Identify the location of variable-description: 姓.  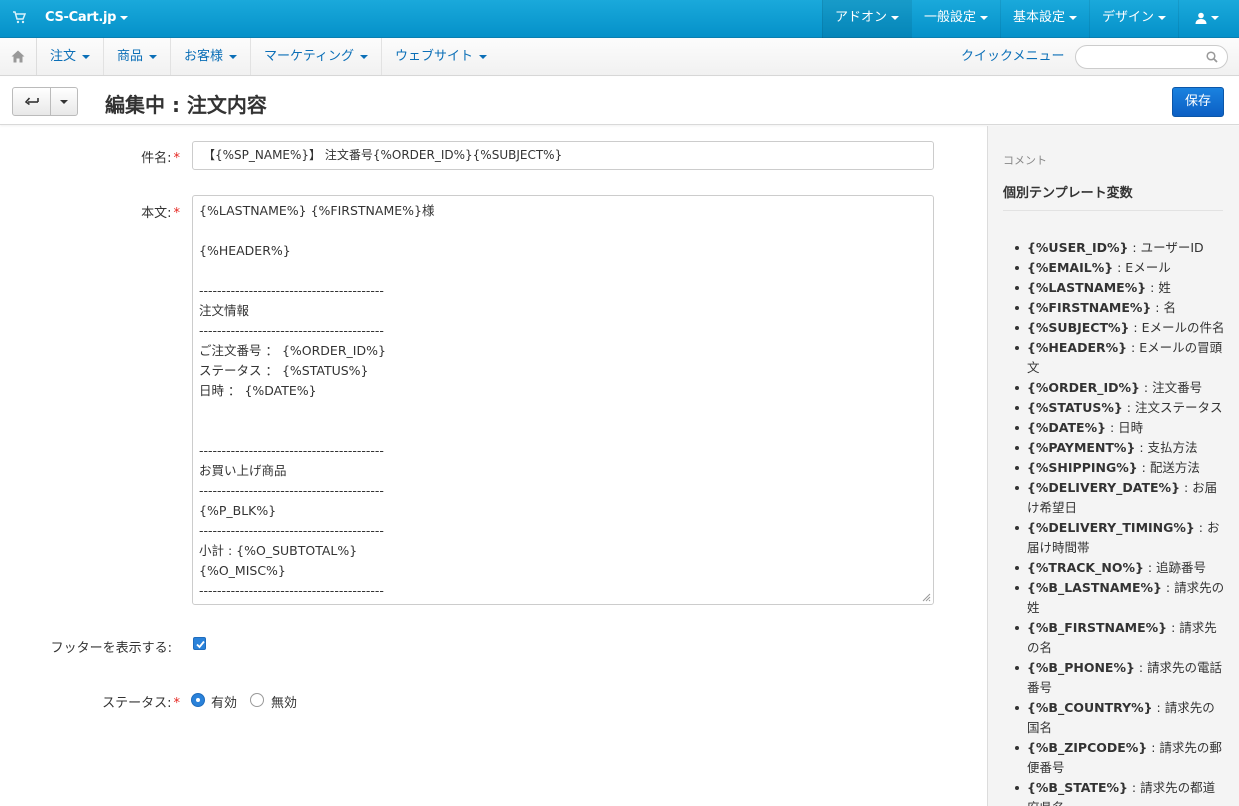
(1164, 287).